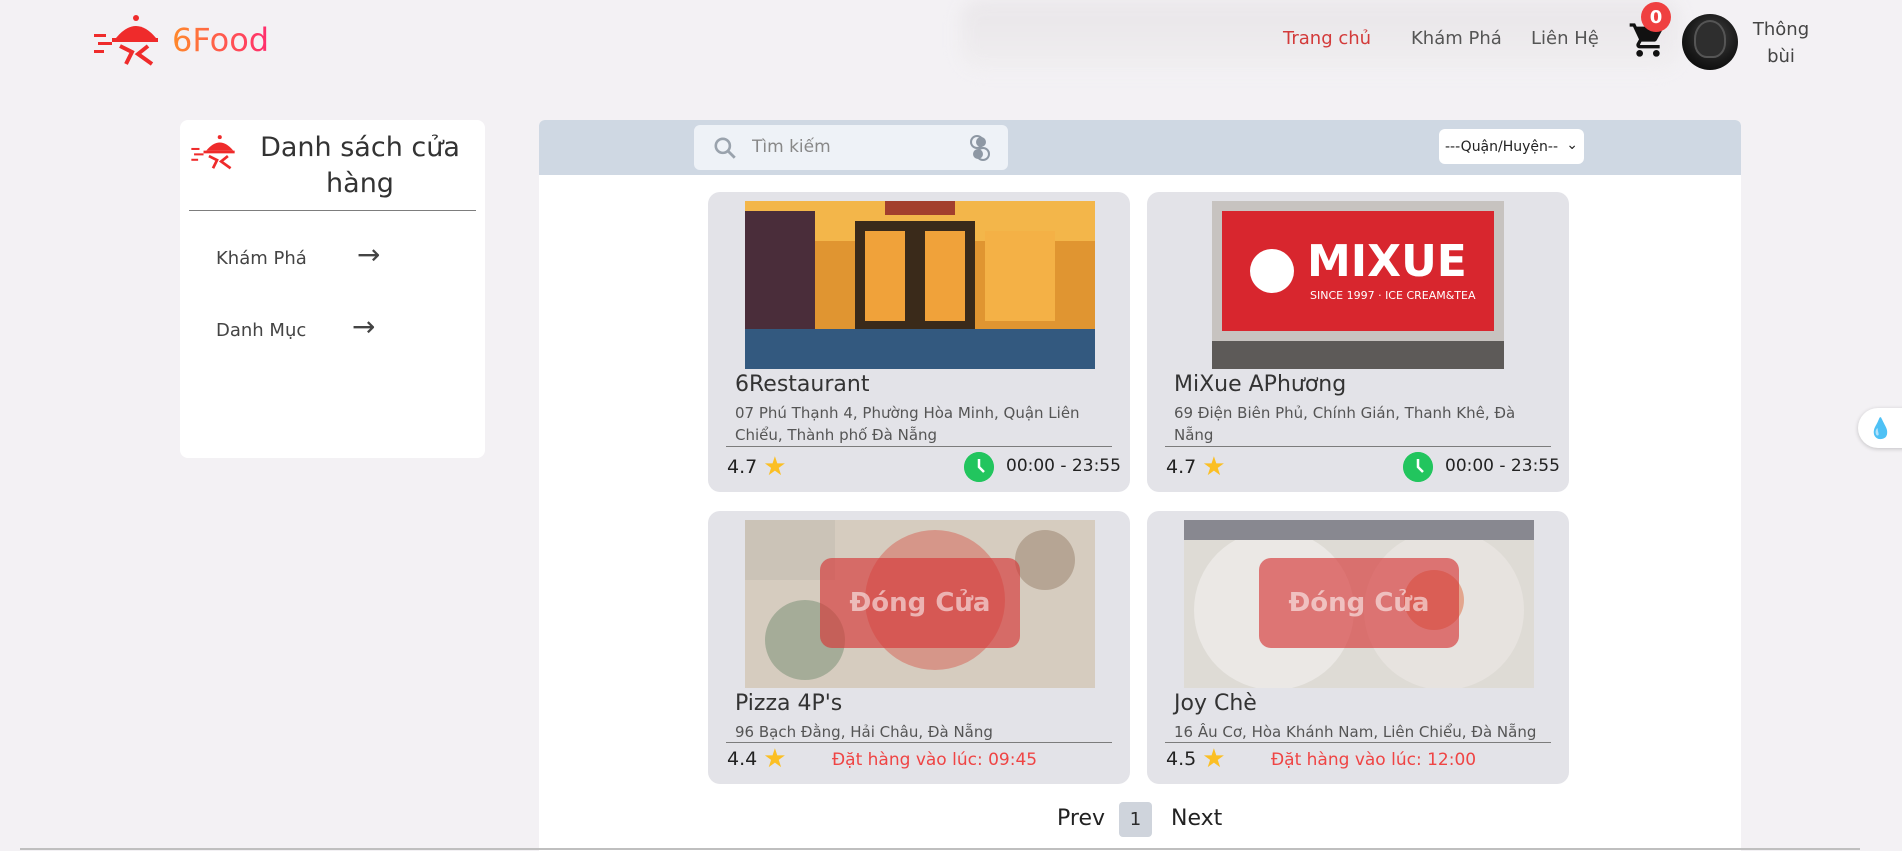  Describe the element at coordinates (221, 40) in the screenshot. I see `brand-name: 6Food` at that location.